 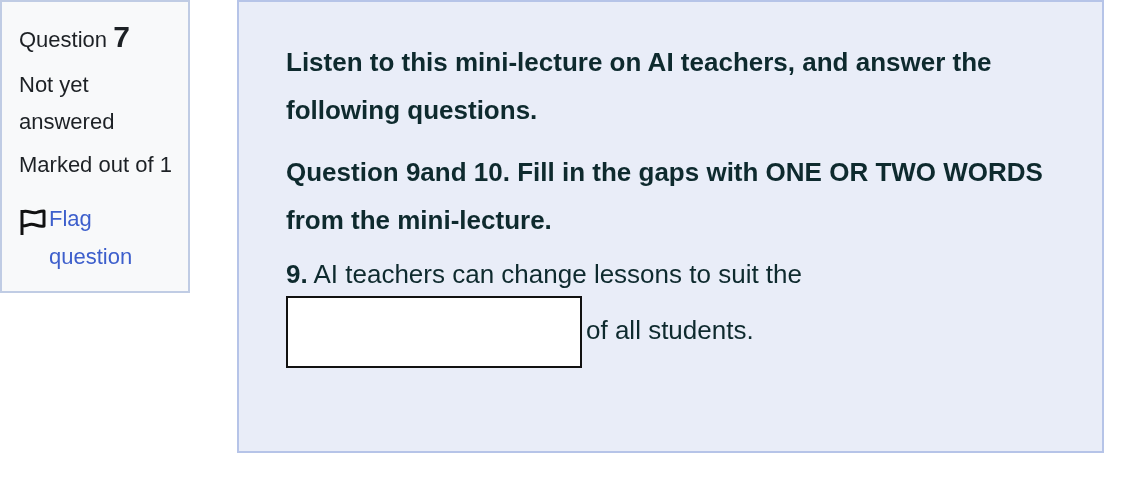 I want to click on instruction-text: Question 9and 10. Fill in the gaps with ONE OR TWO WORDS from the mini-lecture., so click(x=665, y=196).